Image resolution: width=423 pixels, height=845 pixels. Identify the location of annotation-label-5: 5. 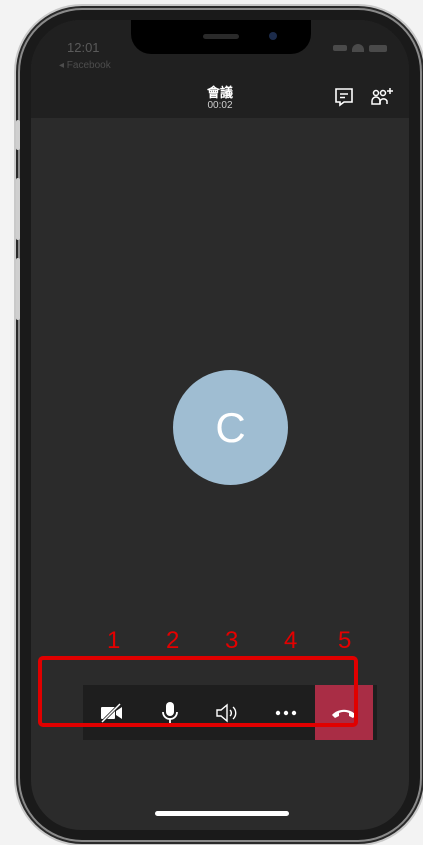
(345, 640).